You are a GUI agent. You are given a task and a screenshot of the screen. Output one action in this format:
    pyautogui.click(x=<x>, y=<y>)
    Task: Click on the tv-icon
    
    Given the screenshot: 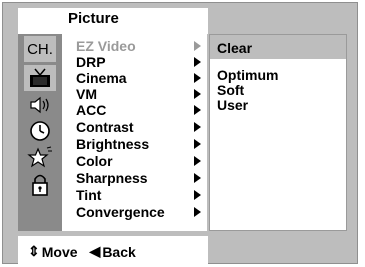 What is the action you would take?
    pyautogui.click(x=40, y=78)
    